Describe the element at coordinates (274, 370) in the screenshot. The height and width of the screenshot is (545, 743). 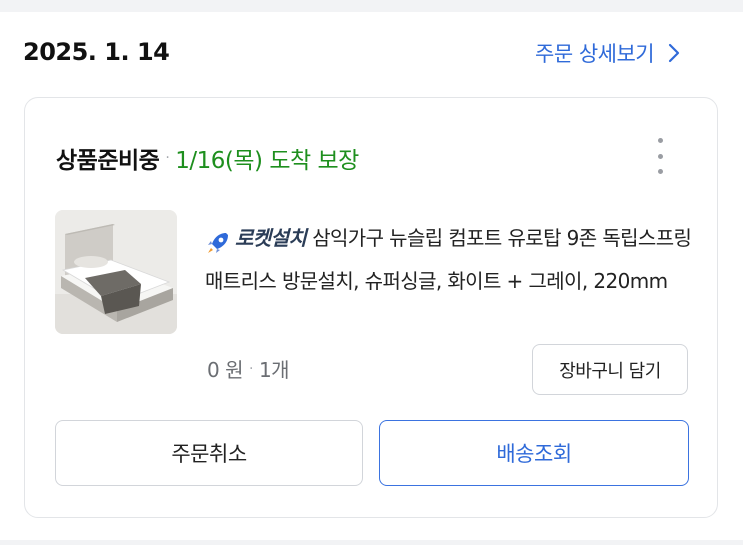
I see `product-quantity: 1개` at that location.